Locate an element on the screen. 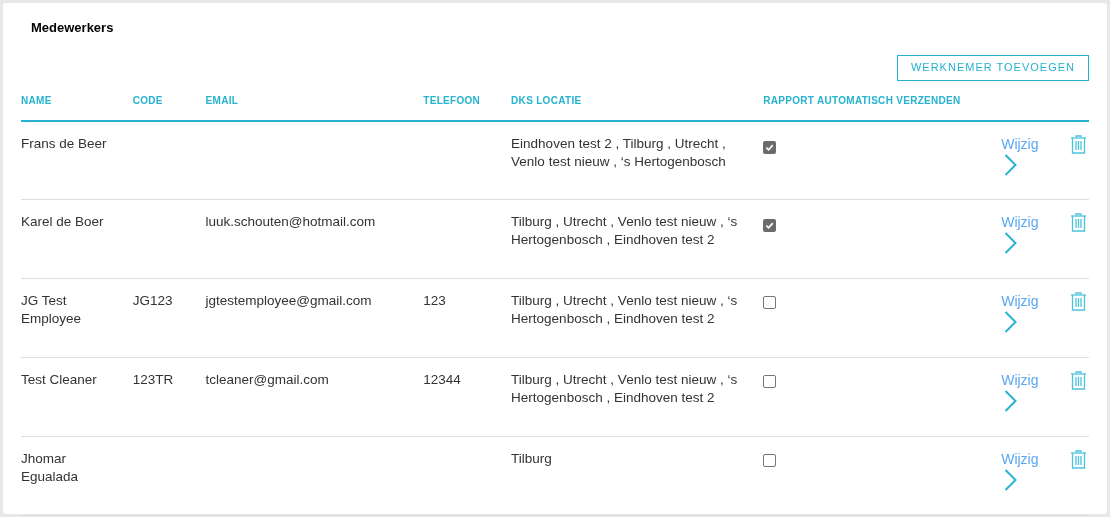  table-cell: Frans de Beer is located at coordinates (64, 143).